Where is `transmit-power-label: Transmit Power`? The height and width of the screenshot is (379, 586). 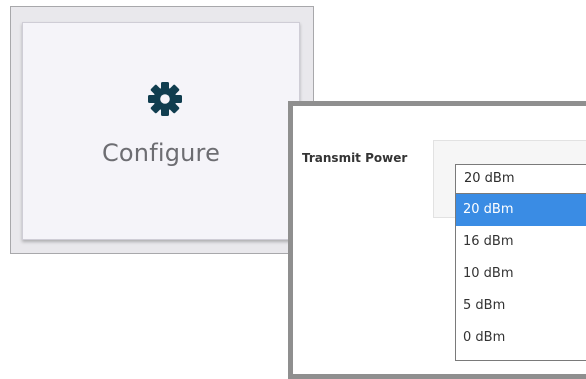 transmit-power-label: Transmit Power is located at coordinates (355, 158).